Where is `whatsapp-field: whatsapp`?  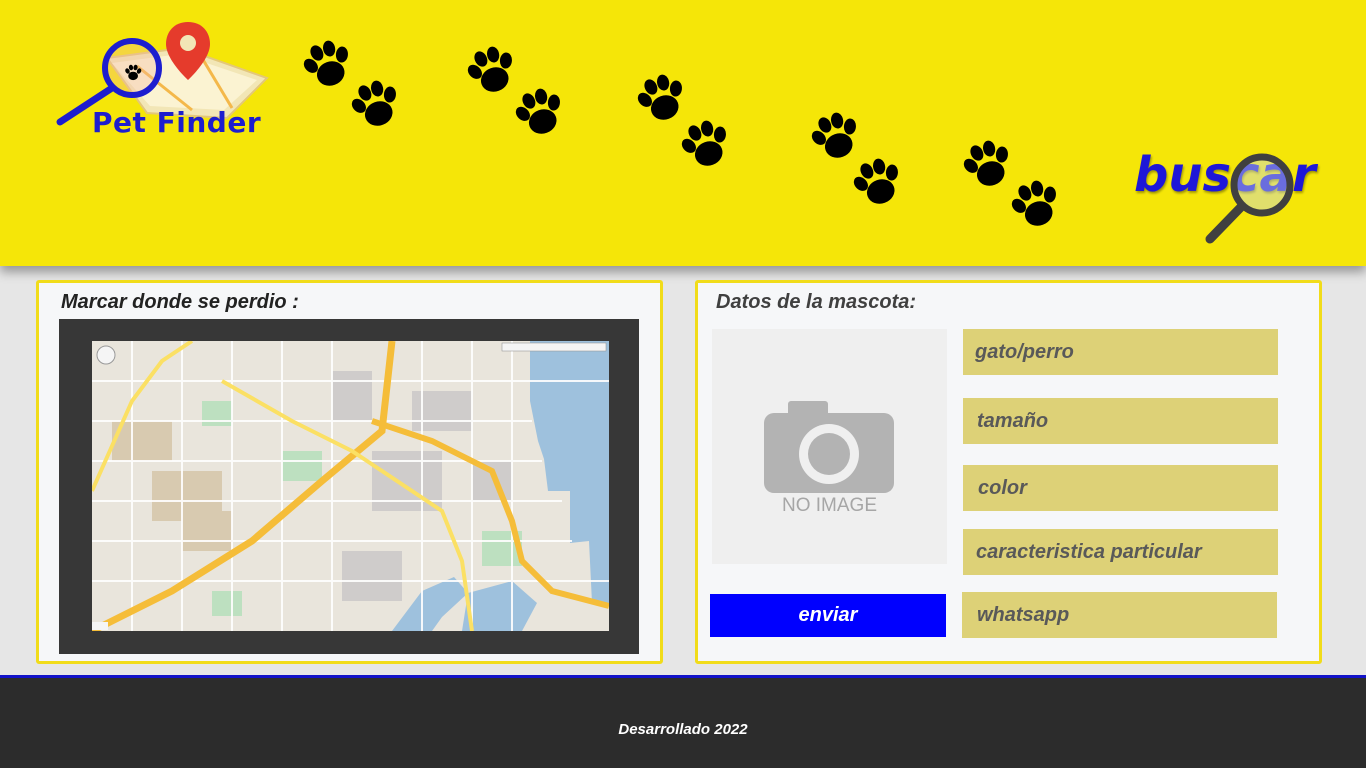
whatsapp-field: whatsapp is located at coordinates (1119, 615).